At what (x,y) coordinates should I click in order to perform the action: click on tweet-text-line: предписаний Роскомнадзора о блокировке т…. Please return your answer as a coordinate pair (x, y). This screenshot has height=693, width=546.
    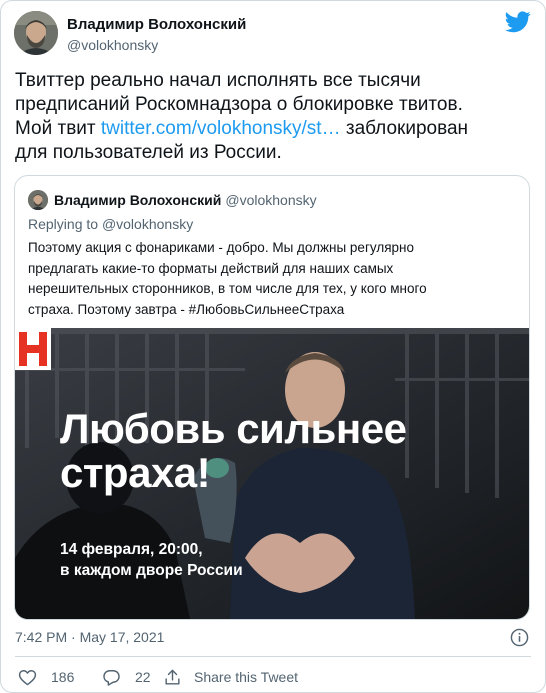
    Looking at the image, I should click on (239, 104).